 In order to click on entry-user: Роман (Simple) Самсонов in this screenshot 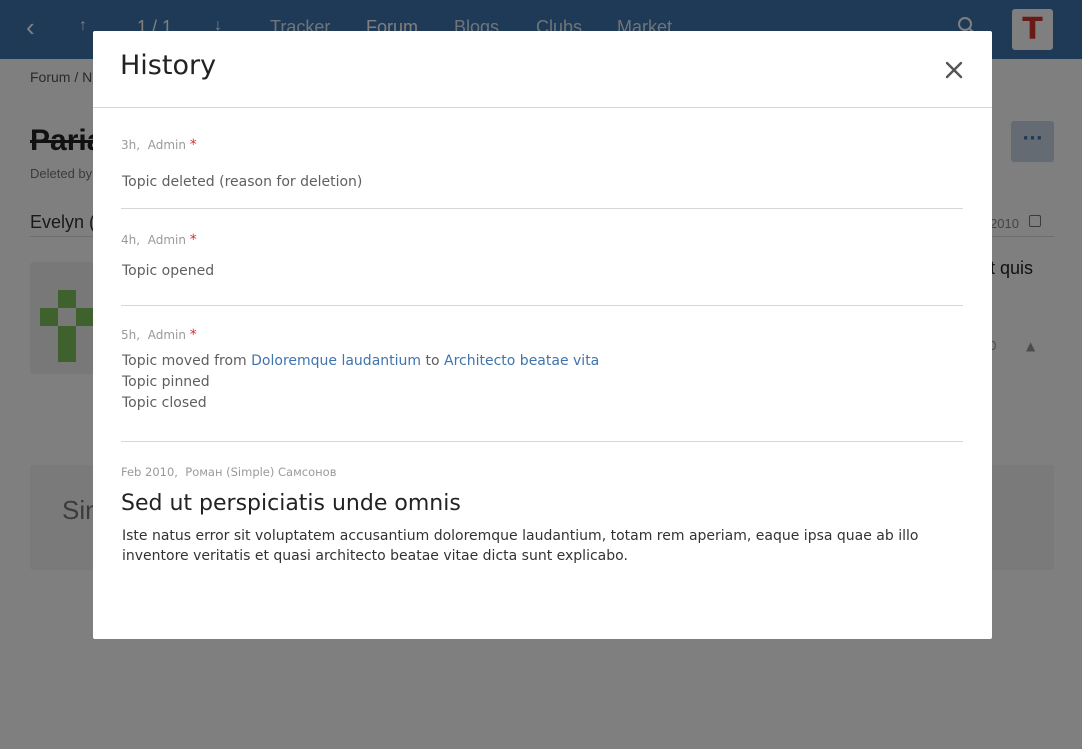, I will do `click(260, 472)`.